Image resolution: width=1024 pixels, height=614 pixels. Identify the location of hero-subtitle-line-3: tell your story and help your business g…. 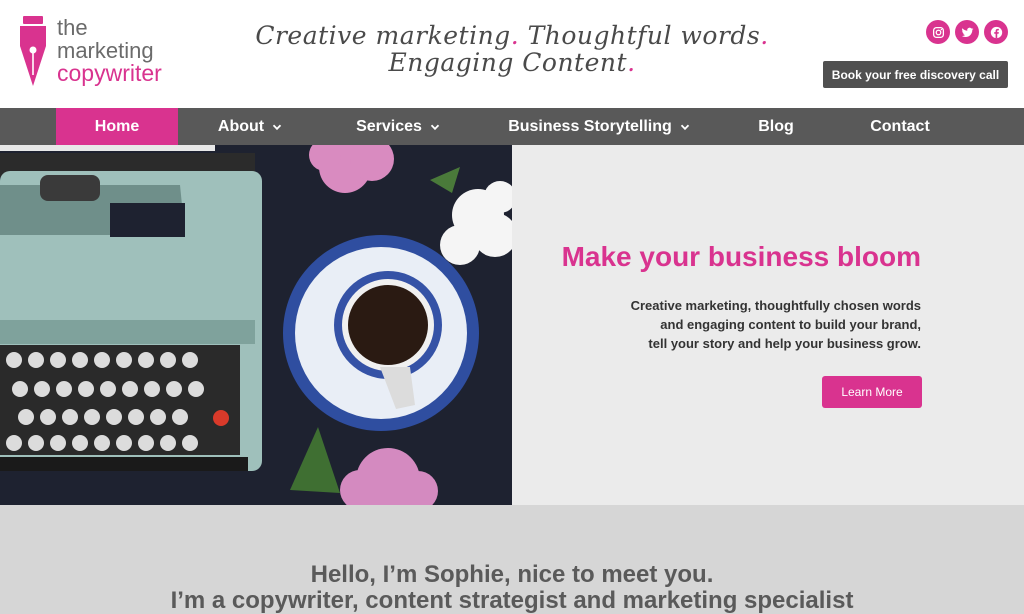
(784, 343).